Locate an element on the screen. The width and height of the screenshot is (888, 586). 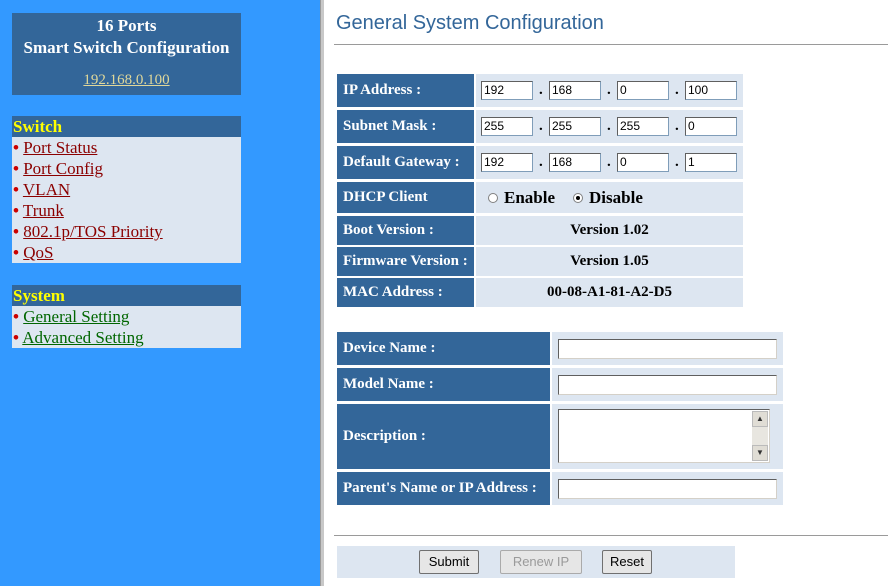
gateway-octet-4-input: 1 is located at coordinates (711, 162).